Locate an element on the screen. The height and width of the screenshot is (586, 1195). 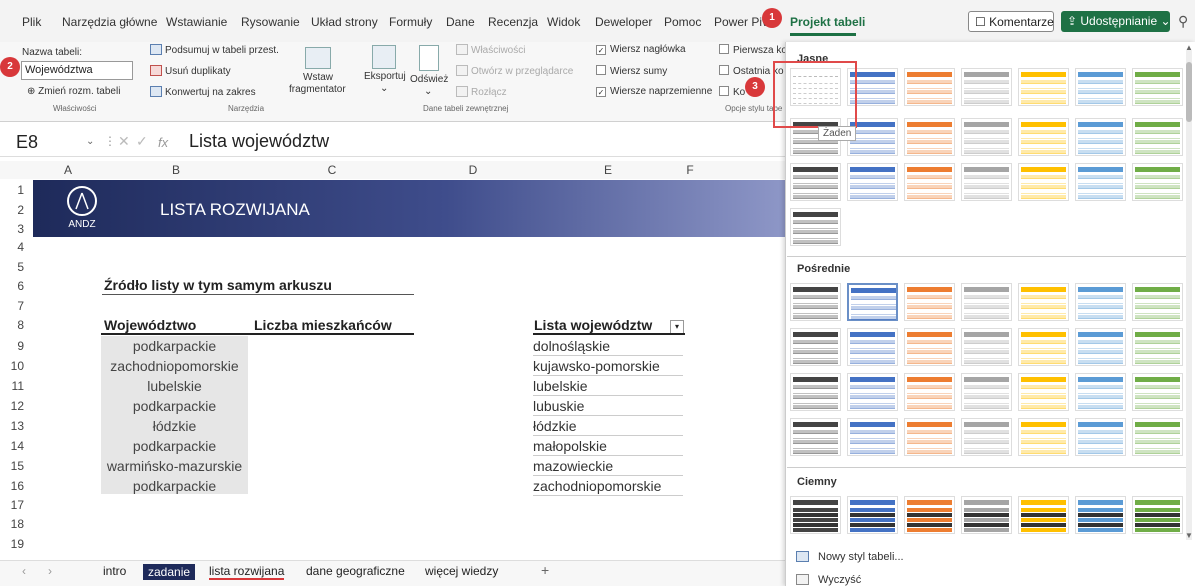
scroll-right-icon: › is located at coordinates (50, 571).